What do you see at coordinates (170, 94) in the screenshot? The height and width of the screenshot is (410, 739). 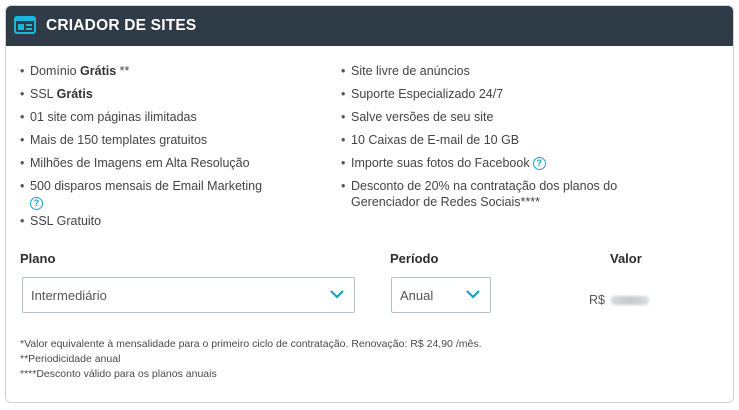 I see `feature-item: SSL Grátis` at bounding box center [170, 94].